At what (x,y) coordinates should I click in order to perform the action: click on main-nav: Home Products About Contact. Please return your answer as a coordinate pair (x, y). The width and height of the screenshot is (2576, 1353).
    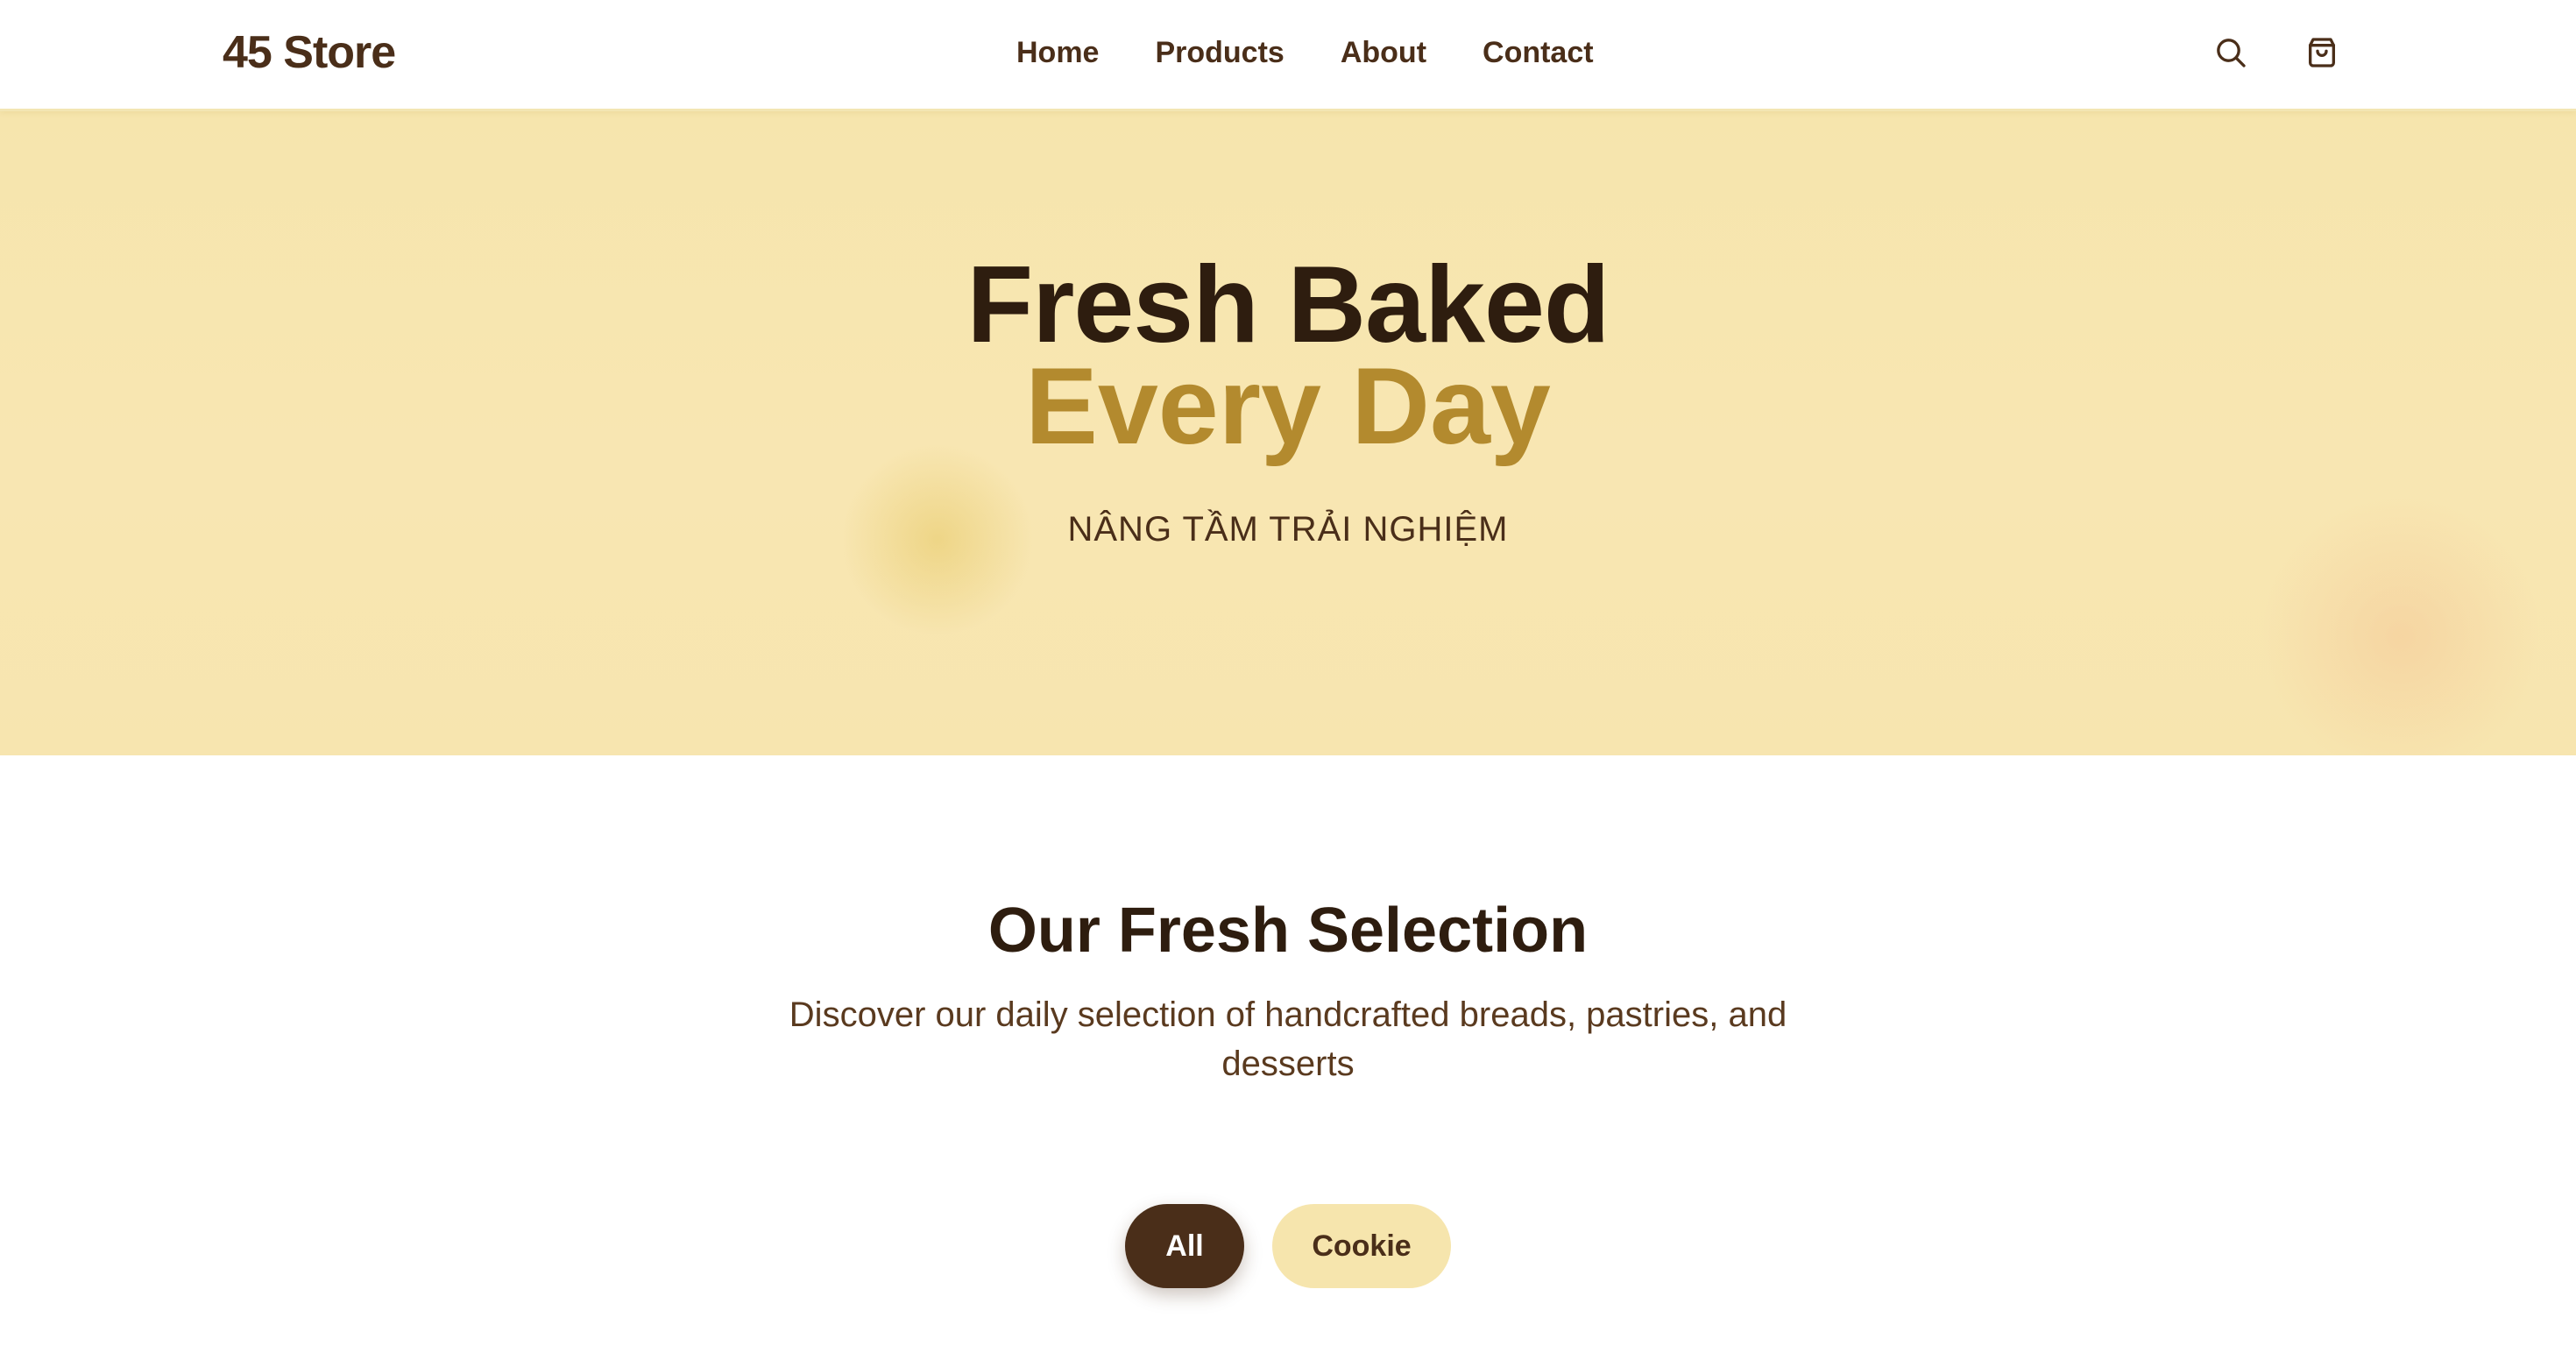
    Looking at the image, I should click on (1305, 53).